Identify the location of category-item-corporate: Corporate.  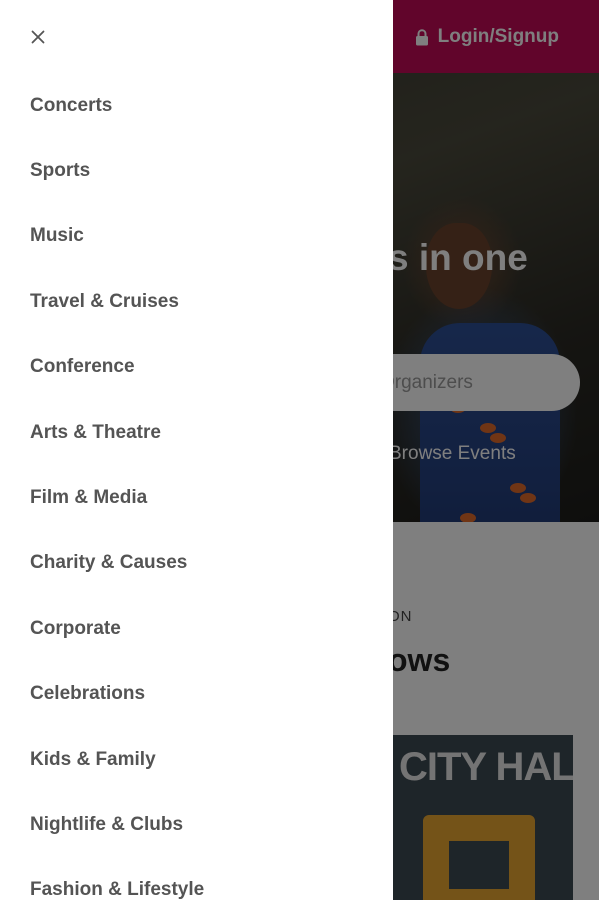
(196, 628).